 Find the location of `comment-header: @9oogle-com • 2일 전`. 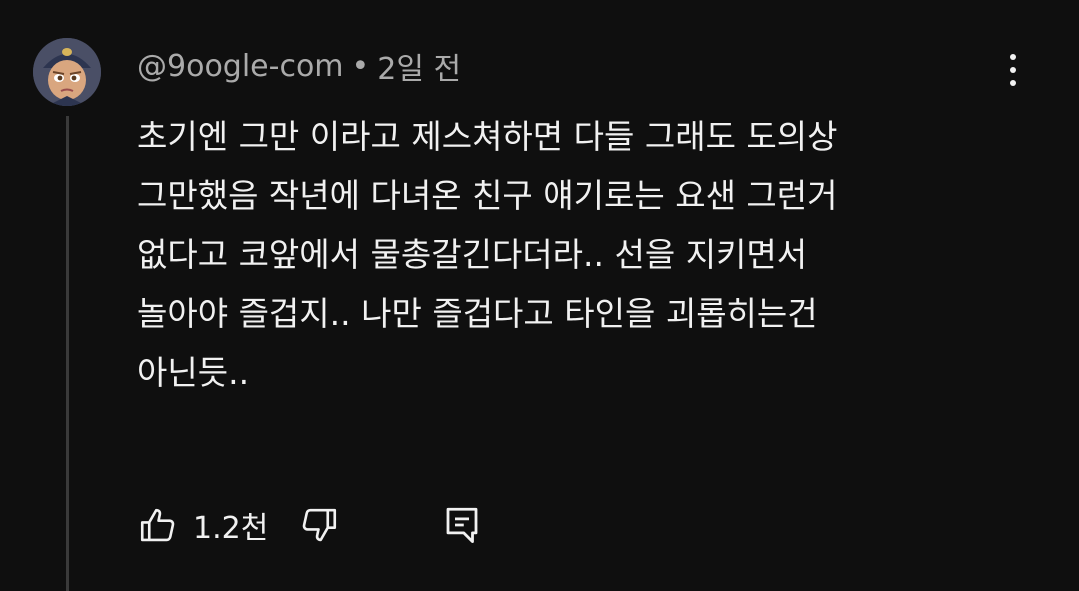

comment-header: @9oogle-com • 2일 전 is located at coordinates (299, 66).